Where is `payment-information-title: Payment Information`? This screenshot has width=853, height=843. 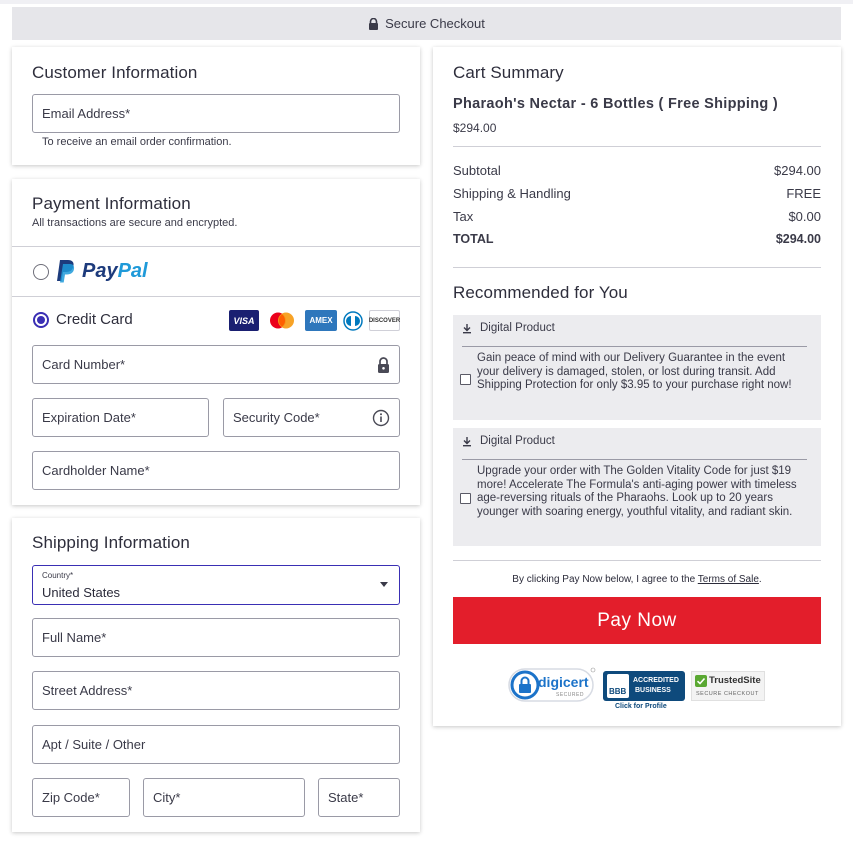 payment-information-title: Payment Information is located at coordinates (111, 203).